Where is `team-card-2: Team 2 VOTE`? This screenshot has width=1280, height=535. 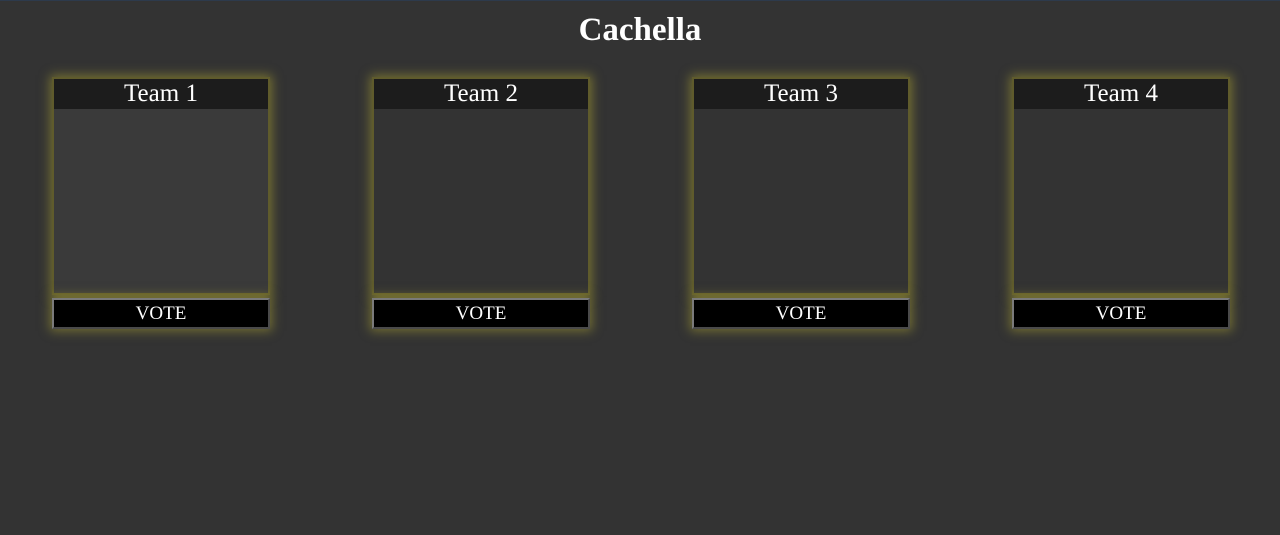 team-card-2: Team 2 VOTE is located at coordinates (481, 203).